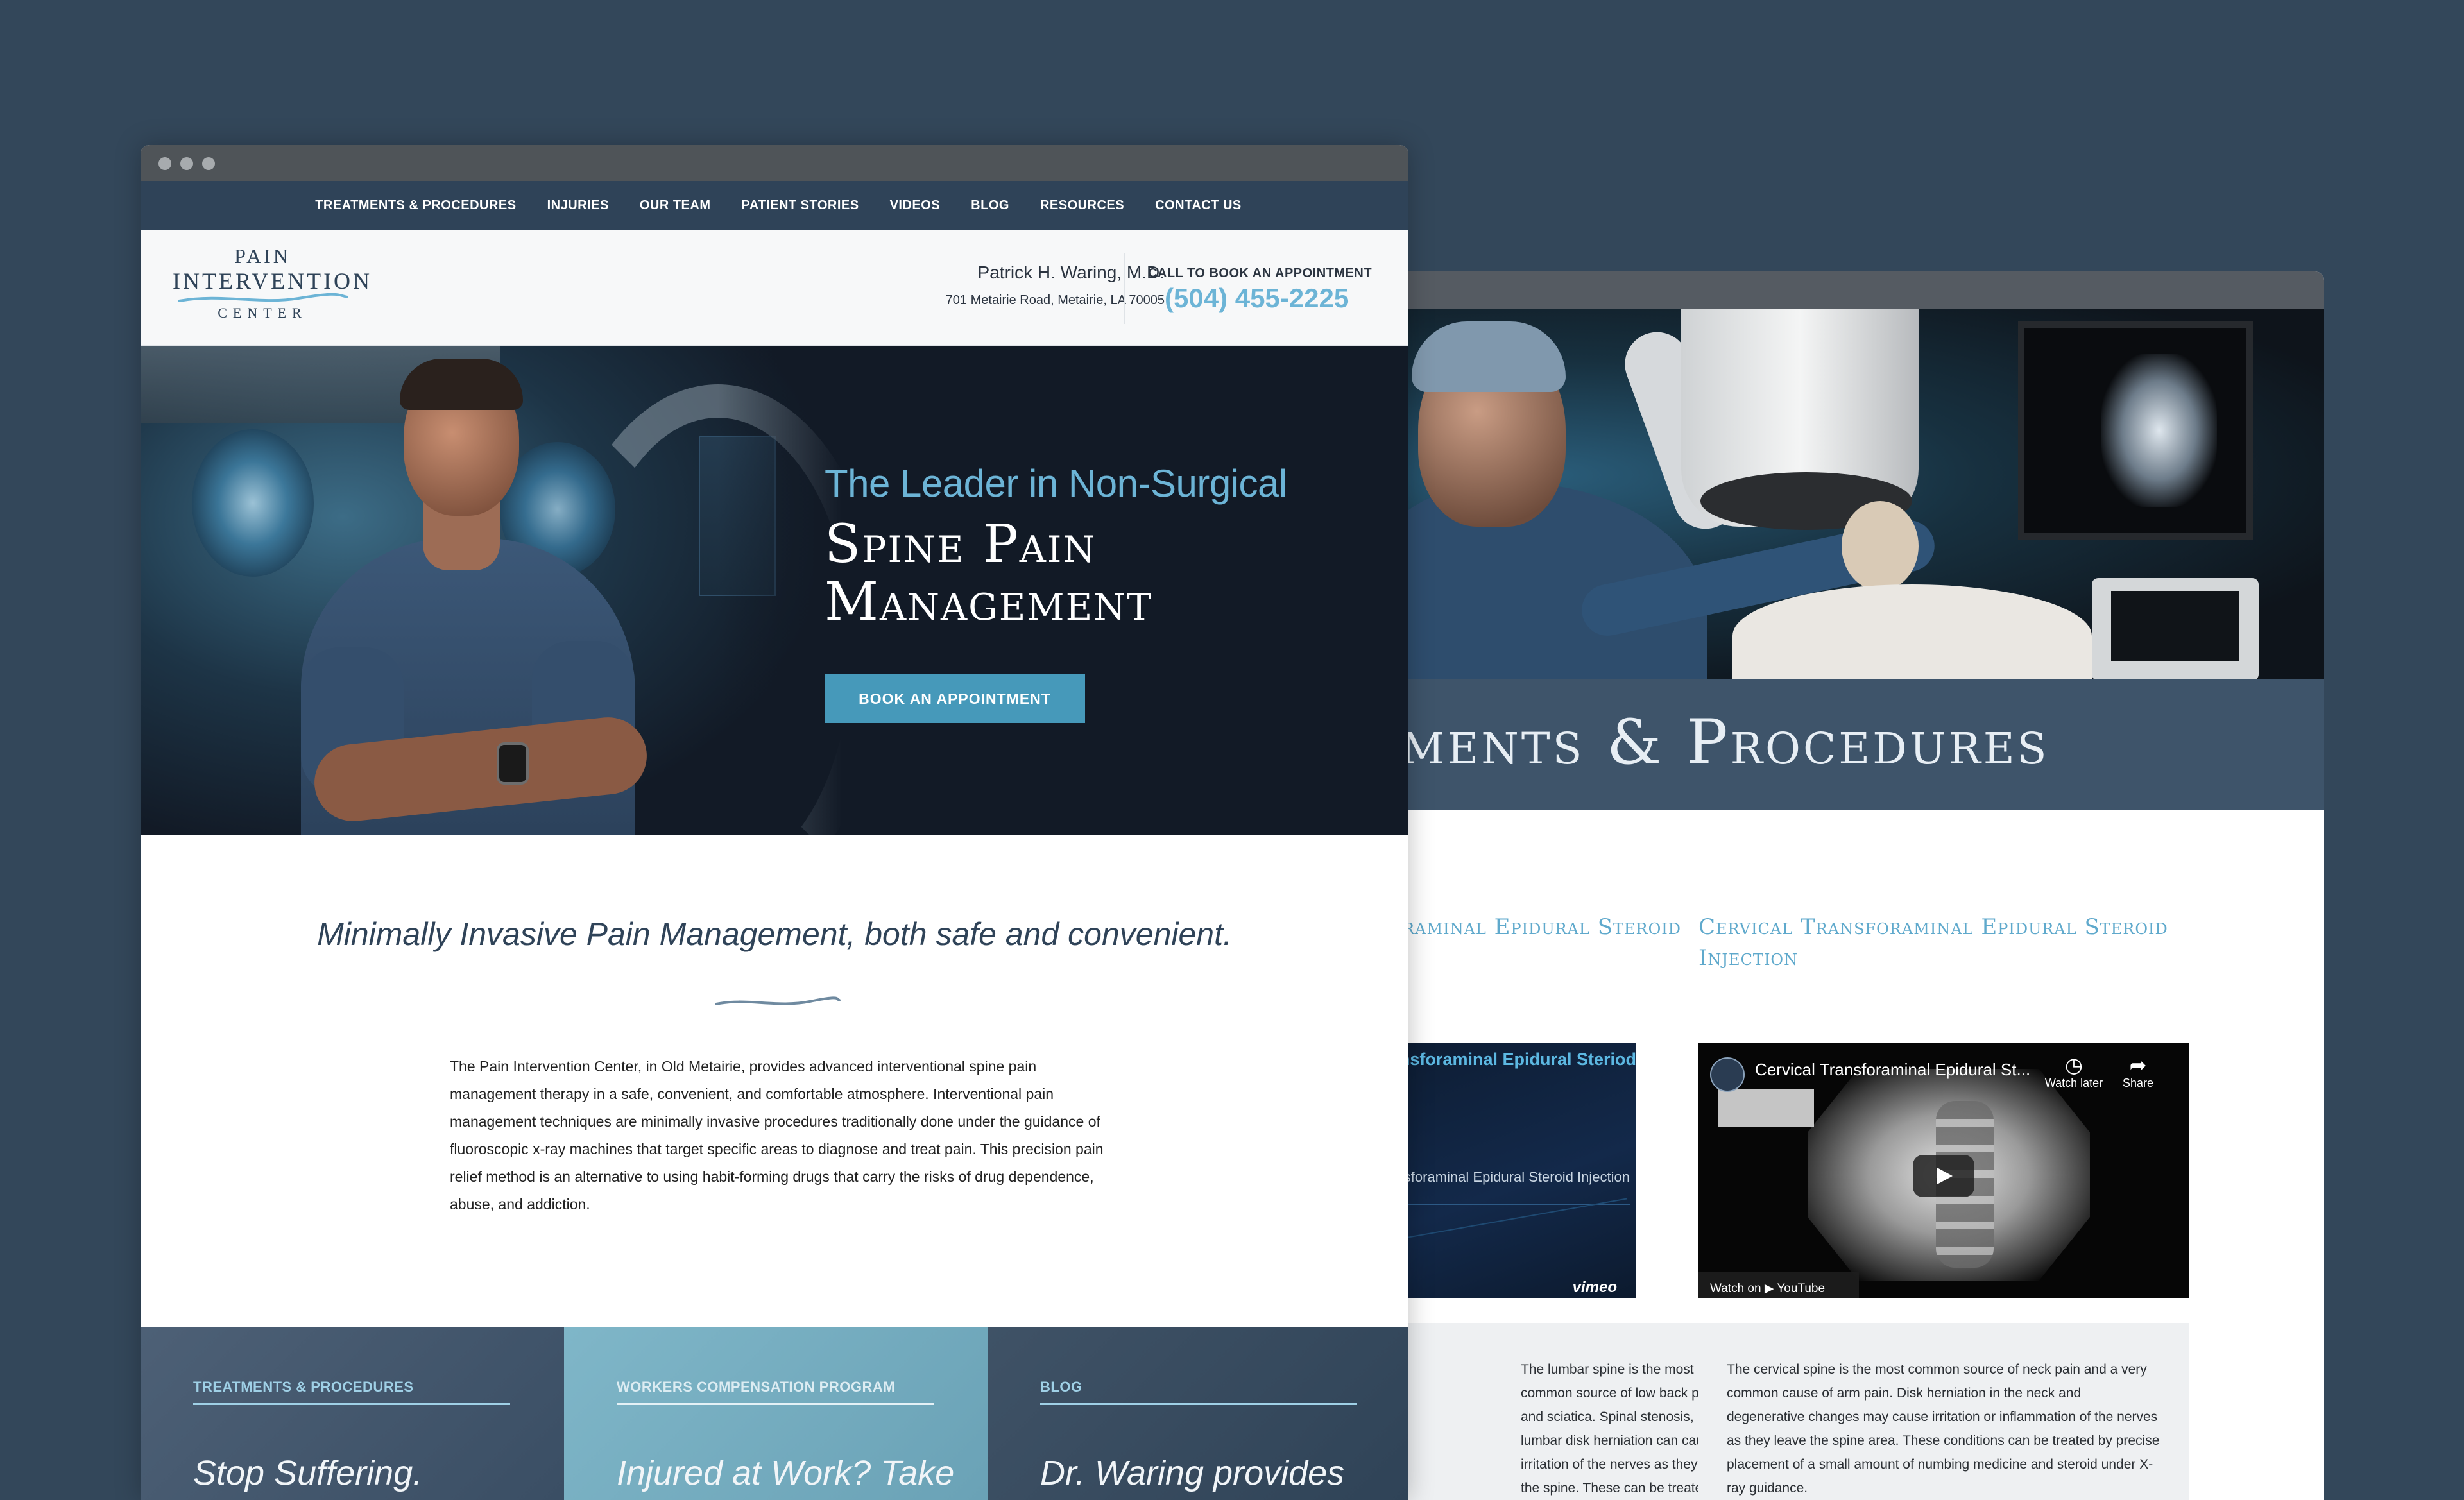 This screenshot has height=1500, width=2464. I want to click on nav-our-team: OUR TEAM, so click(676, 205).